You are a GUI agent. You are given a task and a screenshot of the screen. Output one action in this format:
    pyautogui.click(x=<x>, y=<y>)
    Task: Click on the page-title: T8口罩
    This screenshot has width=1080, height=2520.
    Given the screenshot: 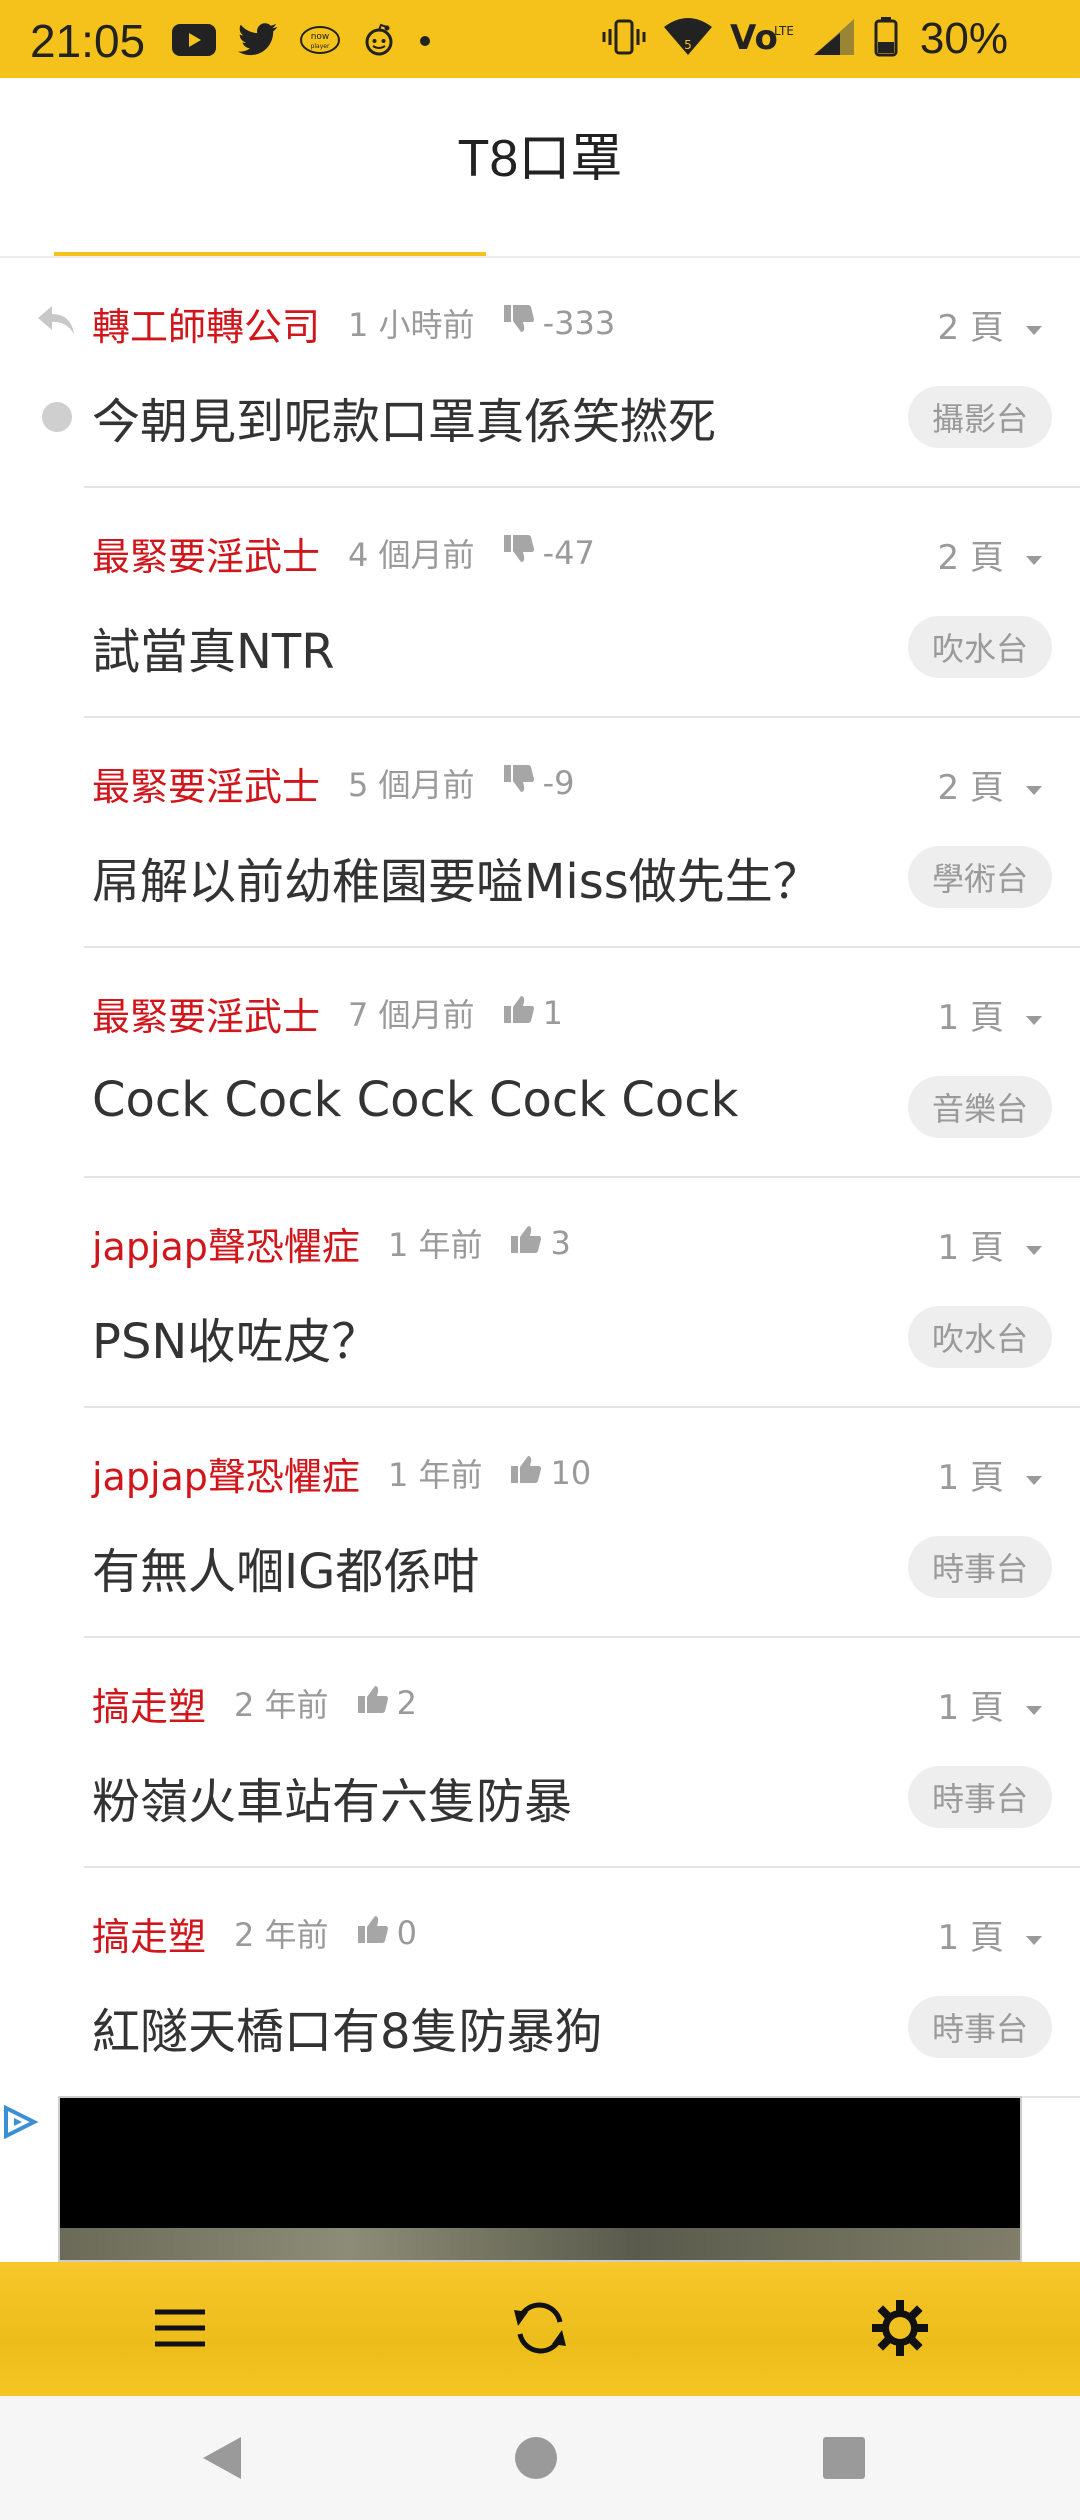 What is the action you would take?
    pyautogui.click(x=540, y=159)
    